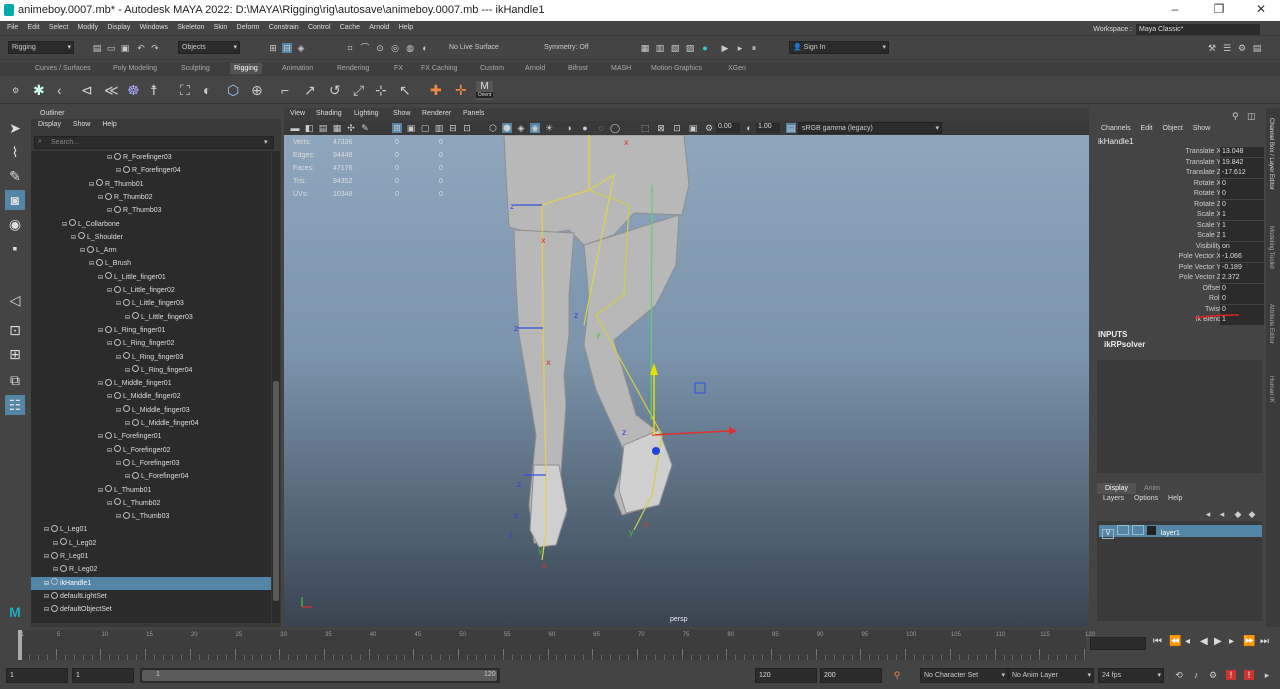  I want to click on channel-name: Scale Z, so click(1209, 236).